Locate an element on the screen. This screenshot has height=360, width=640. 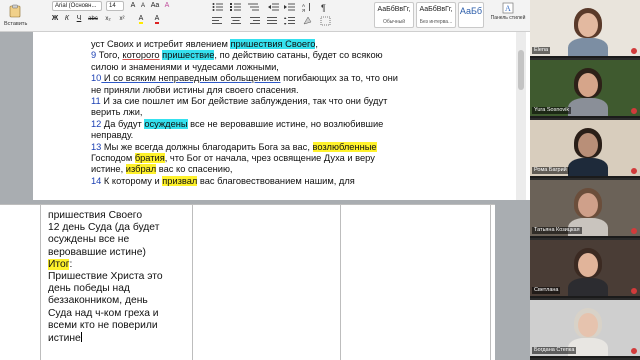
participant-tile: Светлана is located at coordinates (585, 269).